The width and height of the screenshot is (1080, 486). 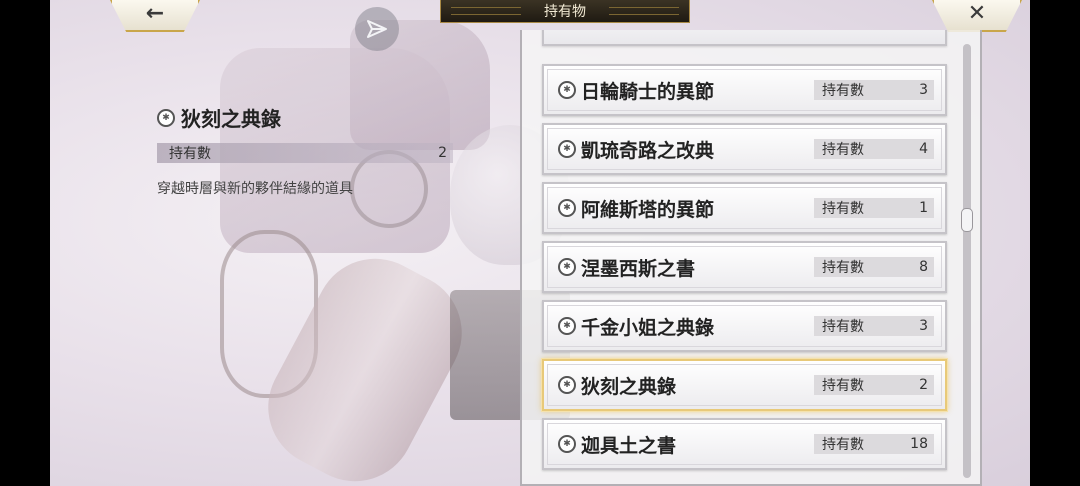 What do you see at coordinates (977, 13) in the screenshot?
I see `close-icon: ✕` at bounding box center [977, 13].